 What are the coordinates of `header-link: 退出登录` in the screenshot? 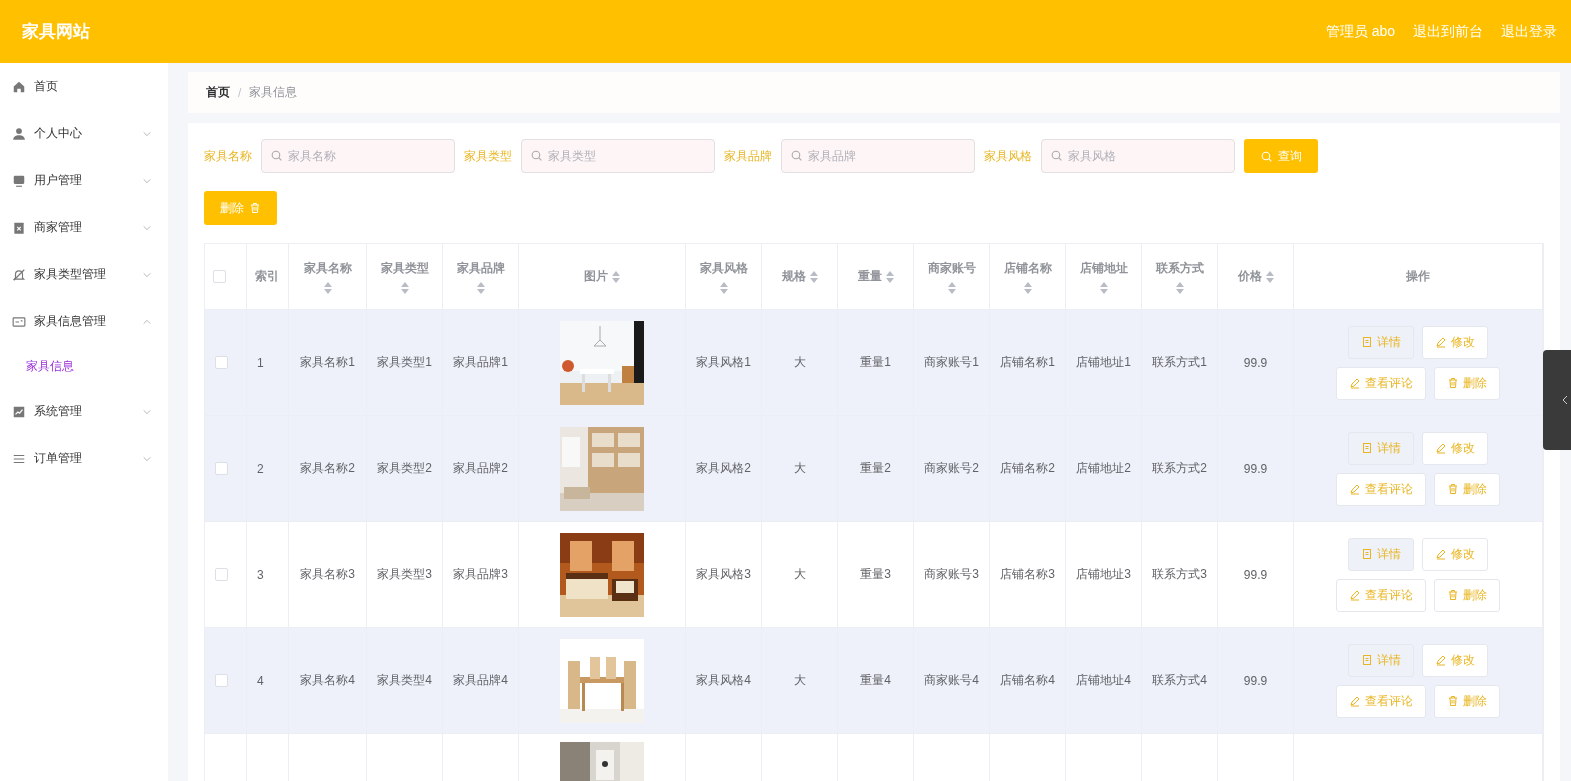 It's located at (1529, 31).